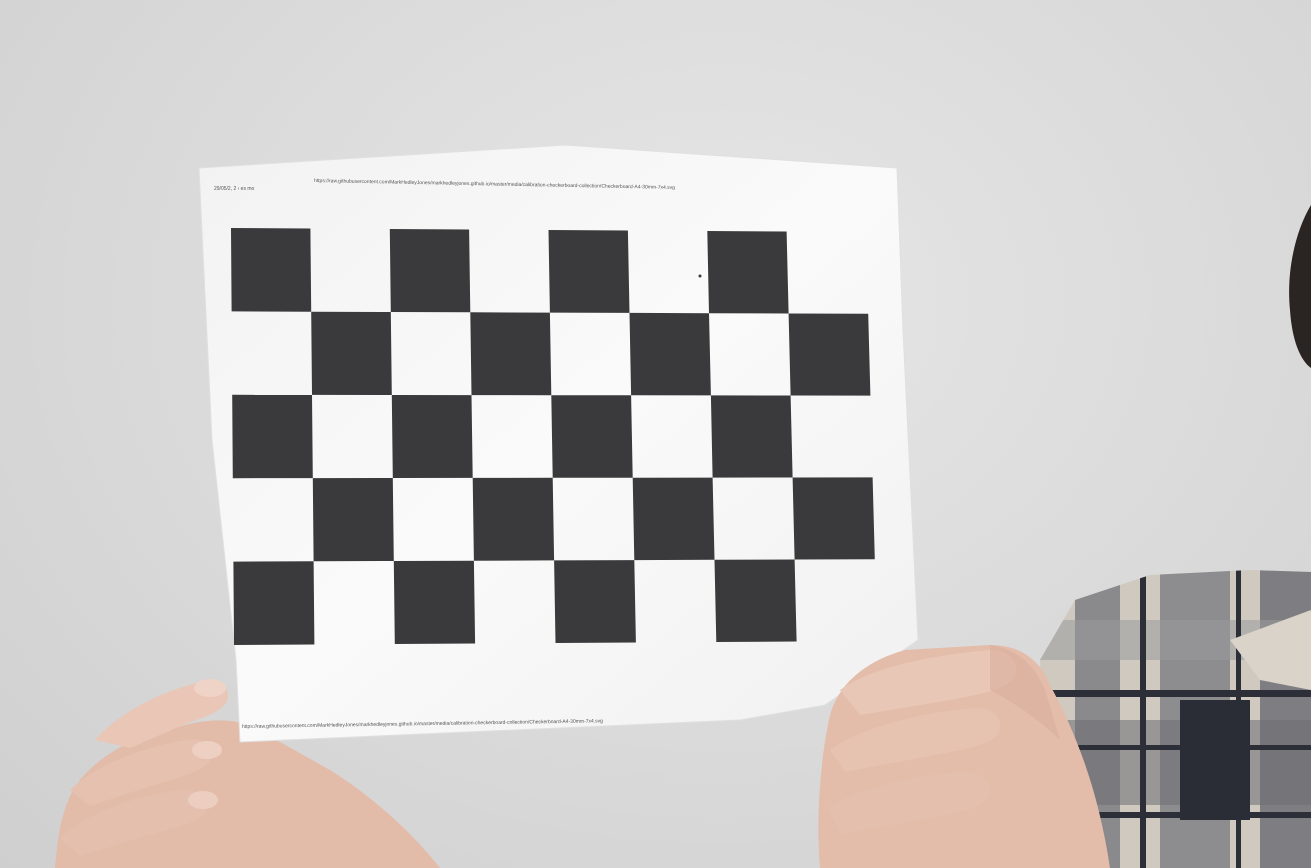  Describe the element at coordinates (511, 354) in the screenshot. I see `checker-square-r1-c3` at that location.